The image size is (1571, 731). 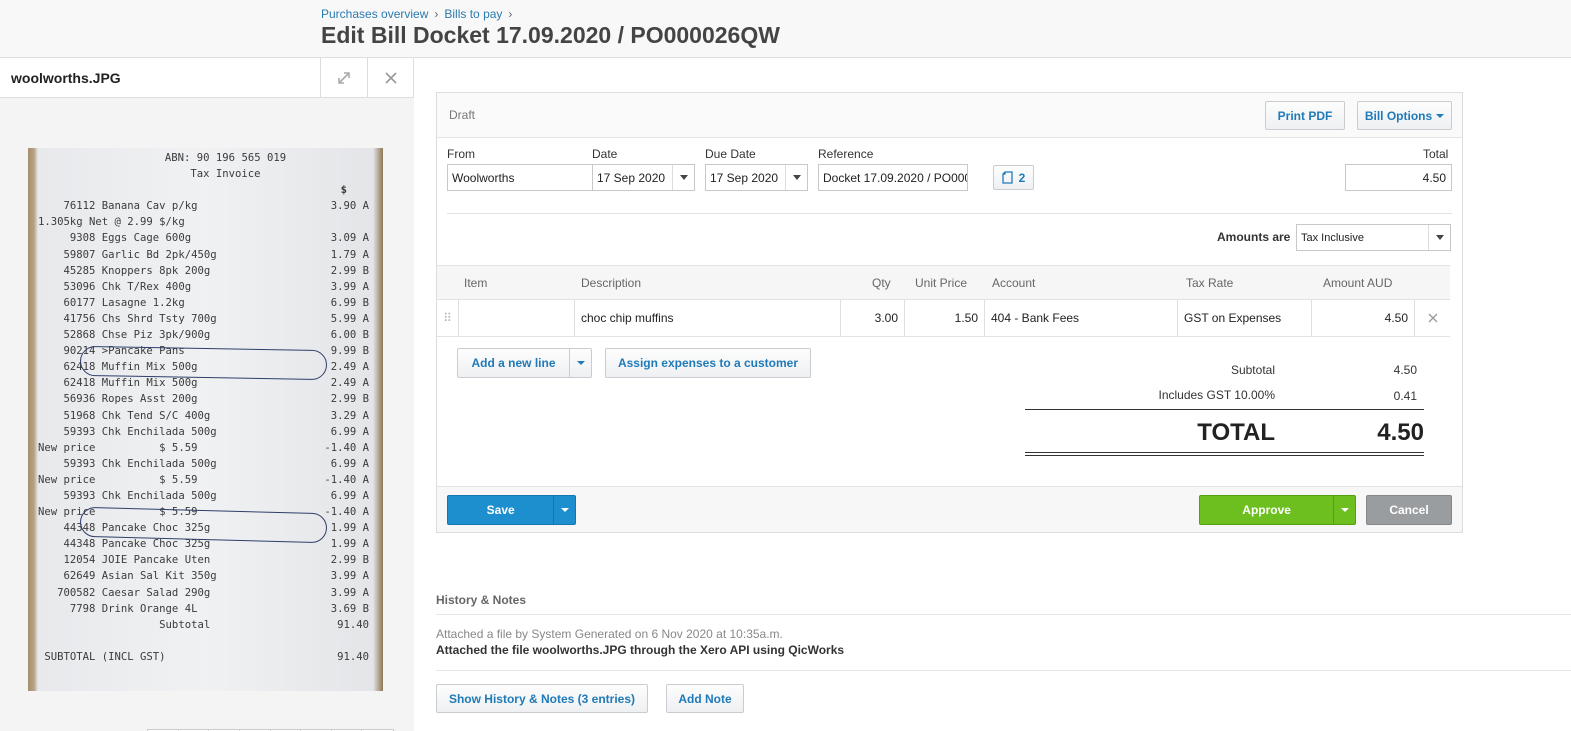 I want to click on show-history-button: Show History & Notes (3 entries), so click(x=542, y=698).